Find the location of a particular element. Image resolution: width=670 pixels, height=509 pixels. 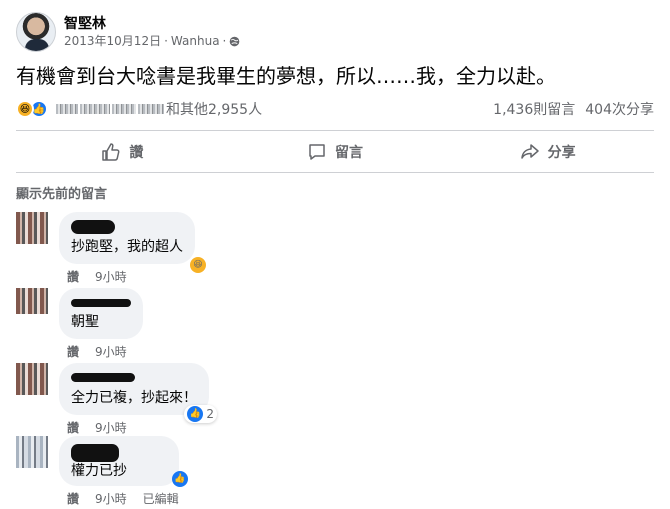

blurred-reactor-names is located at coordinates (110, 109).